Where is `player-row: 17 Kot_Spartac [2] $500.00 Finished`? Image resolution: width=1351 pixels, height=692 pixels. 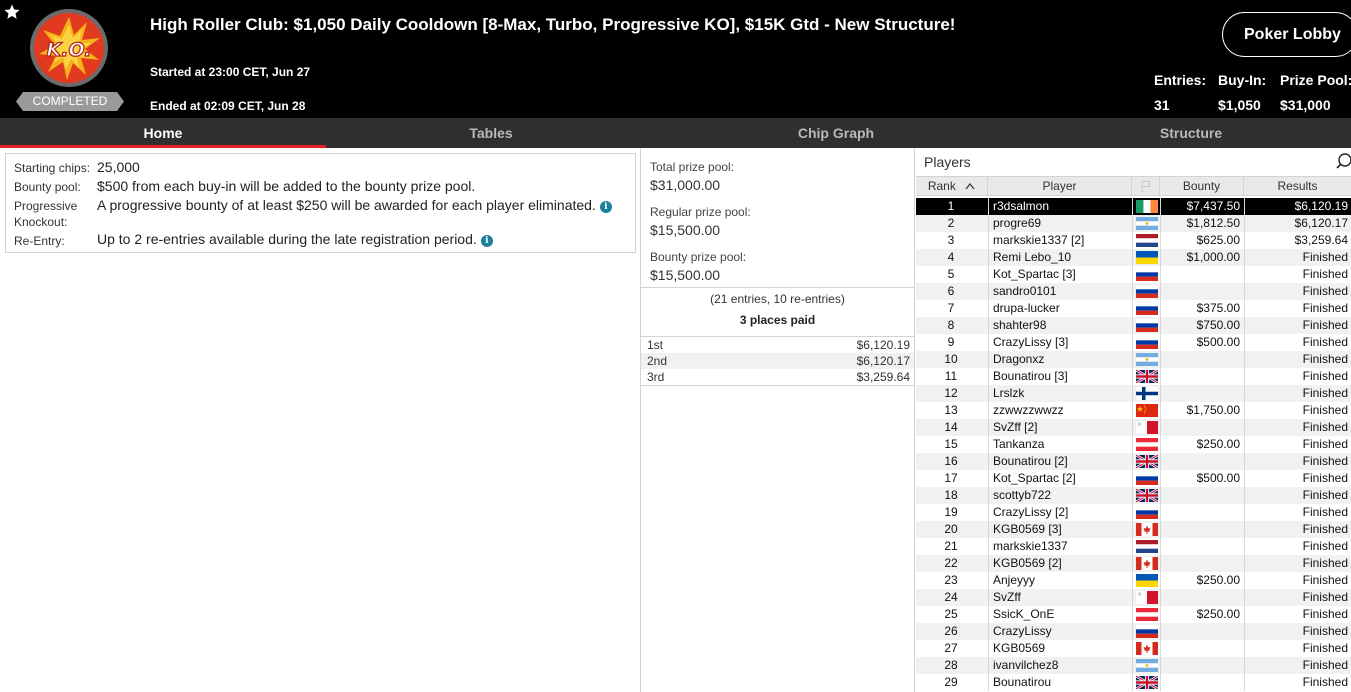 player-row: 17 Kot_Spartac [2] $500.00 Finished is located at coordinates (1133, 478).